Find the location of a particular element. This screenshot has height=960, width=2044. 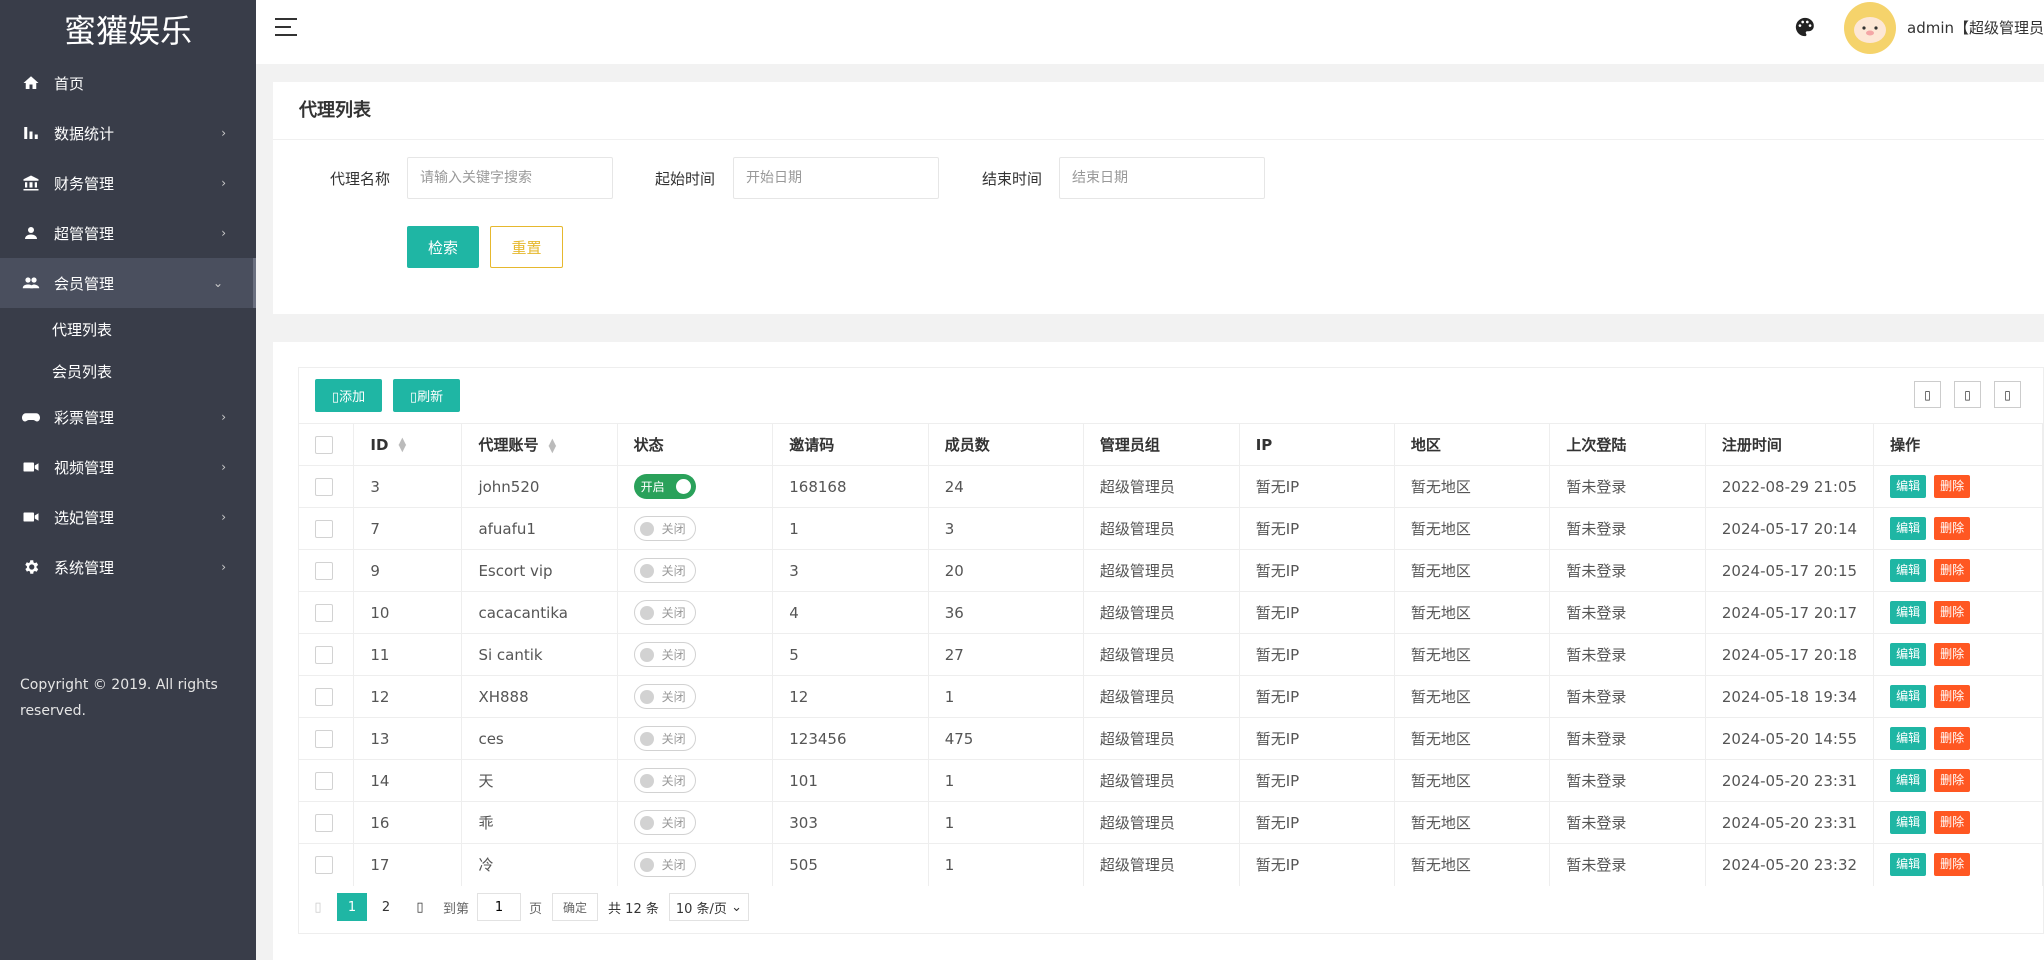

cell-reg-time: 2024-05-17 20:17 is located at coordinates (1790, 612).